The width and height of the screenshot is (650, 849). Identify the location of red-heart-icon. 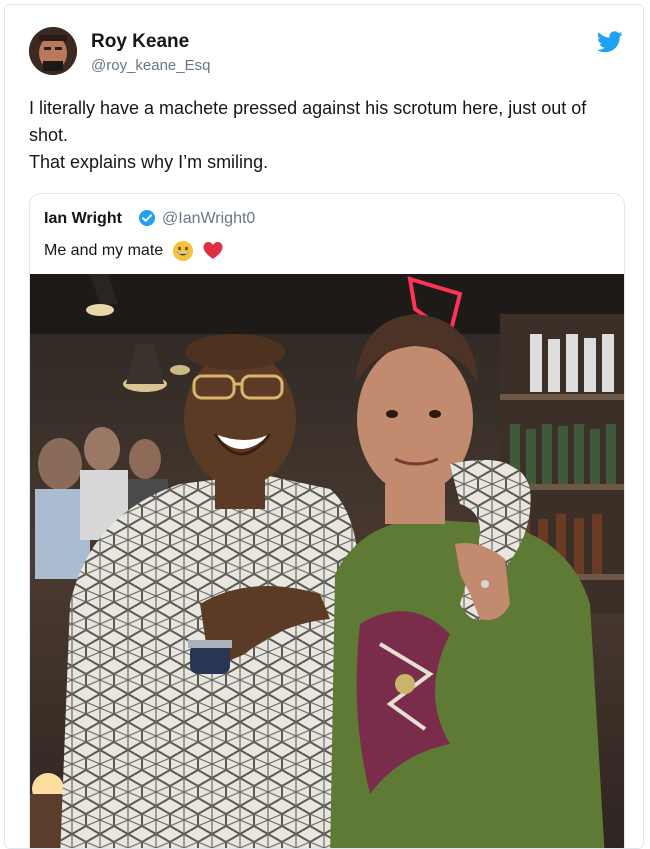
(213, 250).